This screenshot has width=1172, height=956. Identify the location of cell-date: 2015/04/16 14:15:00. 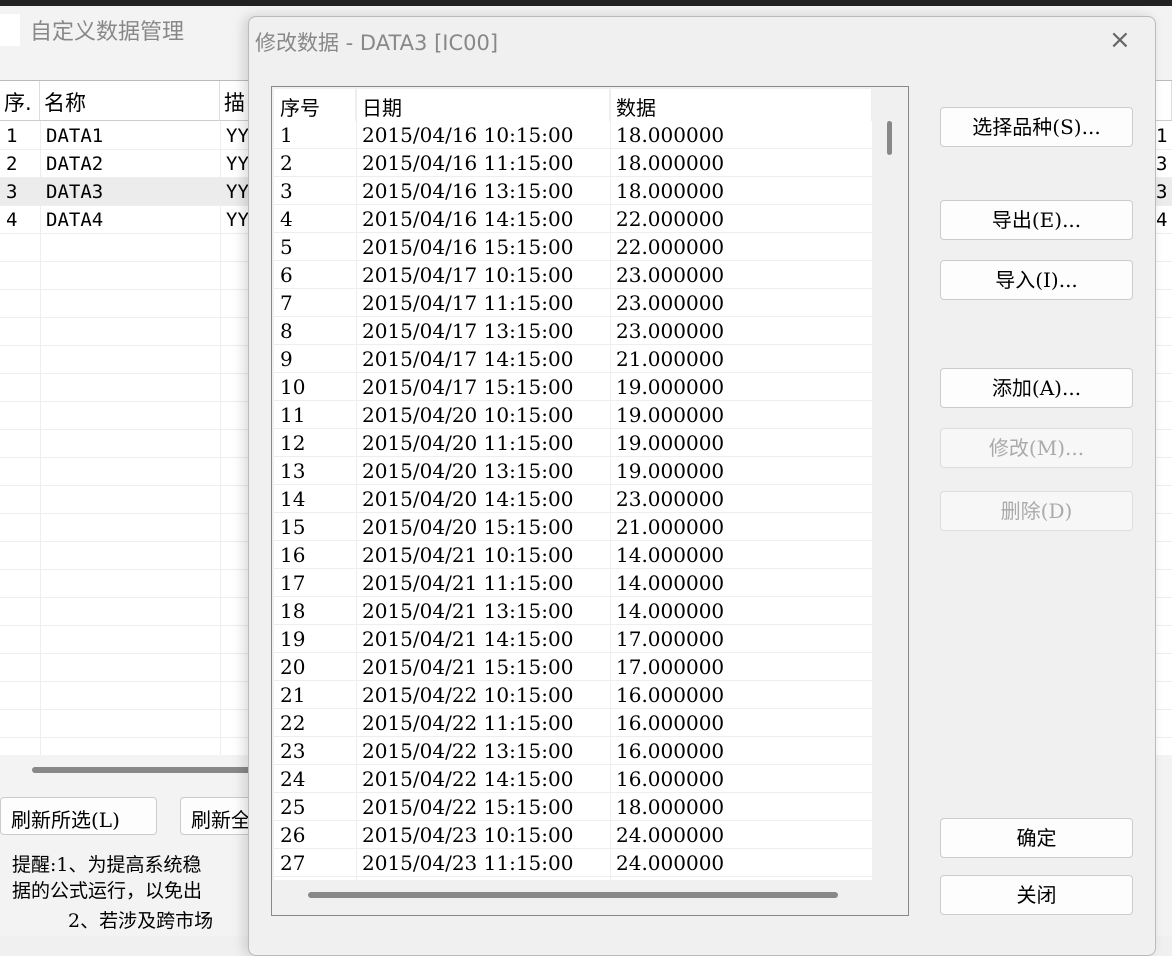
(468, 219).